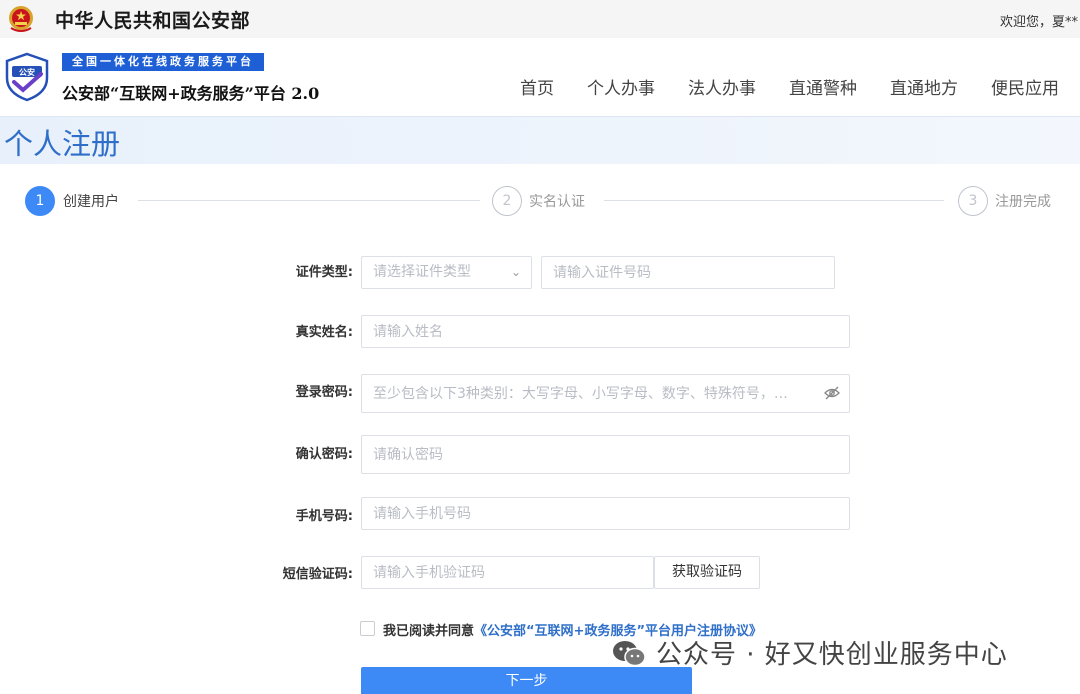 The image size is (1080, 694). I want to click on password-label: 登录密码:, so click(324, 392).